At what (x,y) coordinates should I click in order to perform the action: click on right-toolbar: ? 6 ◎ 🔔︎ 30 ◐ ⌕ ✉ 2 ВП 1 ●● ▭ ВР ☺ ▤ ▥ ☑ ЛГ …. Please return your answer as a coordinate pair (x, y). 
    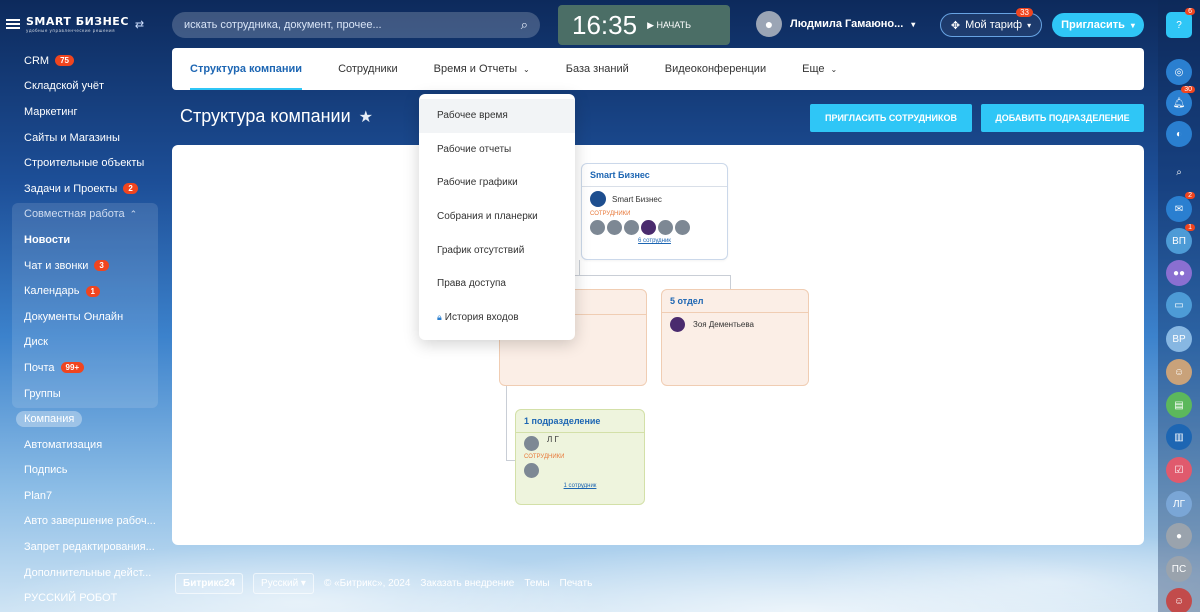
    Looking at the image, I should click on (1179, 306).